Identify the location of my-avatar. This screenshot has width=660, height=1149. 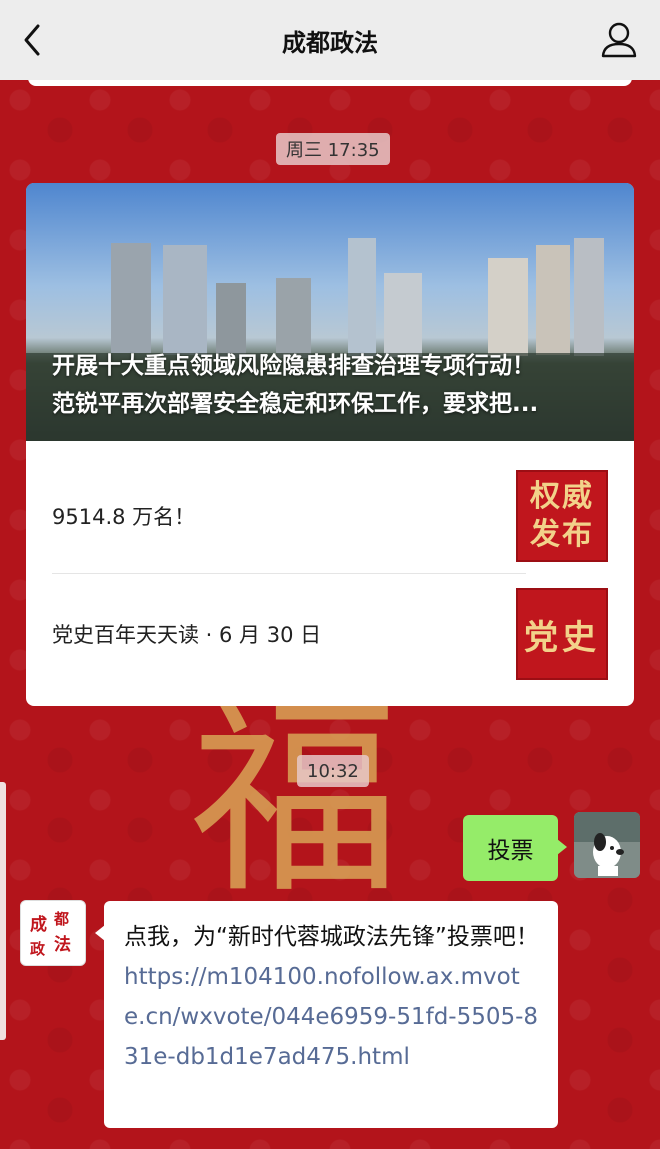
(607, 845).